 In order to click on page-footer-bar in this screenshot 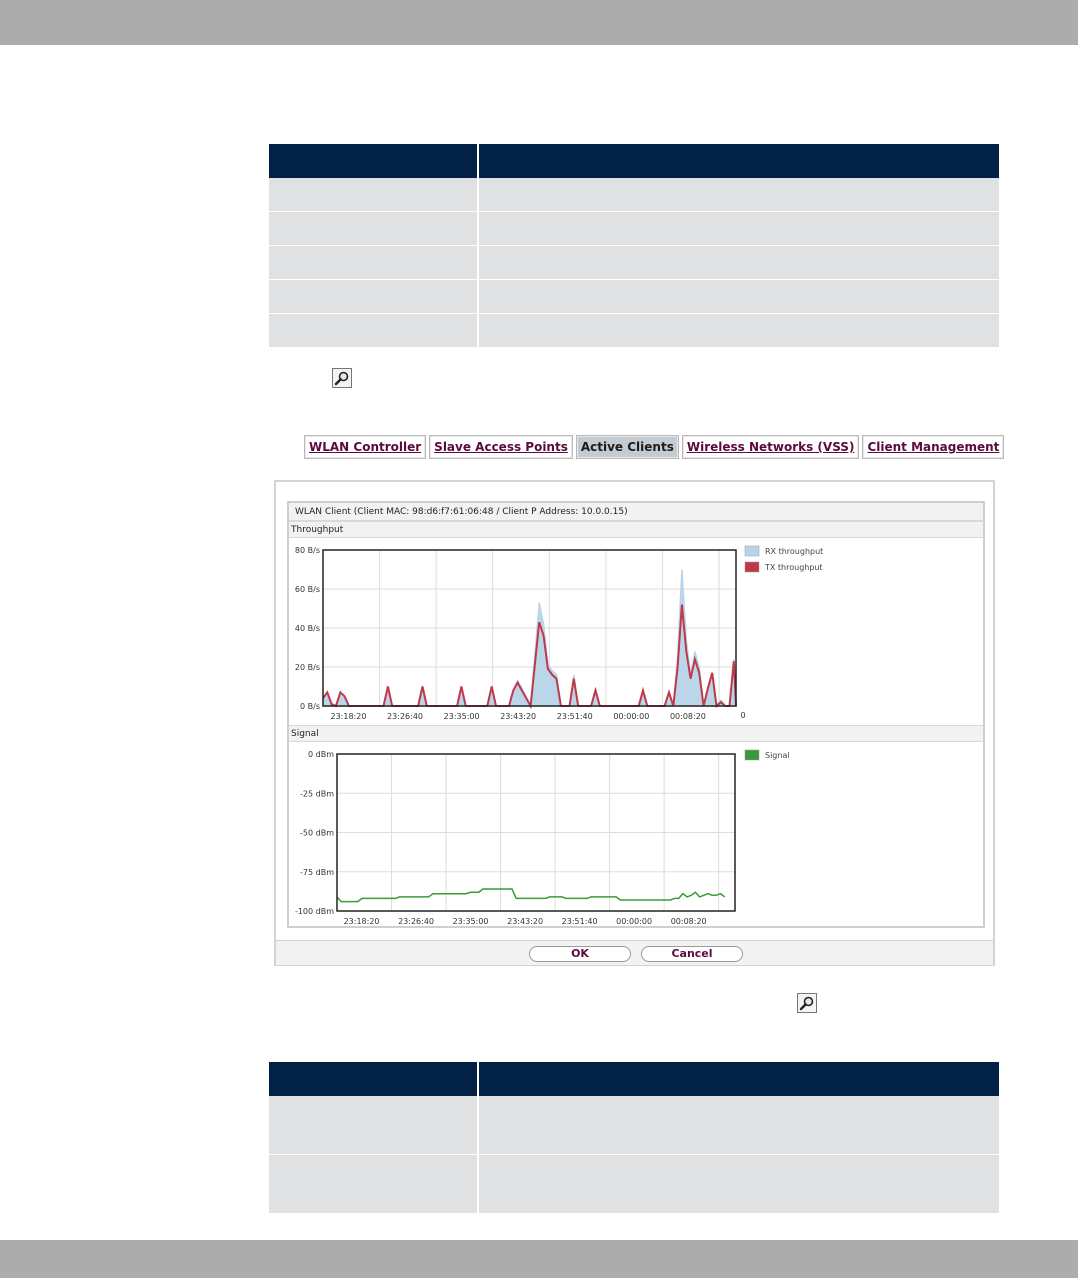, I will do `click(539, 1259)`.